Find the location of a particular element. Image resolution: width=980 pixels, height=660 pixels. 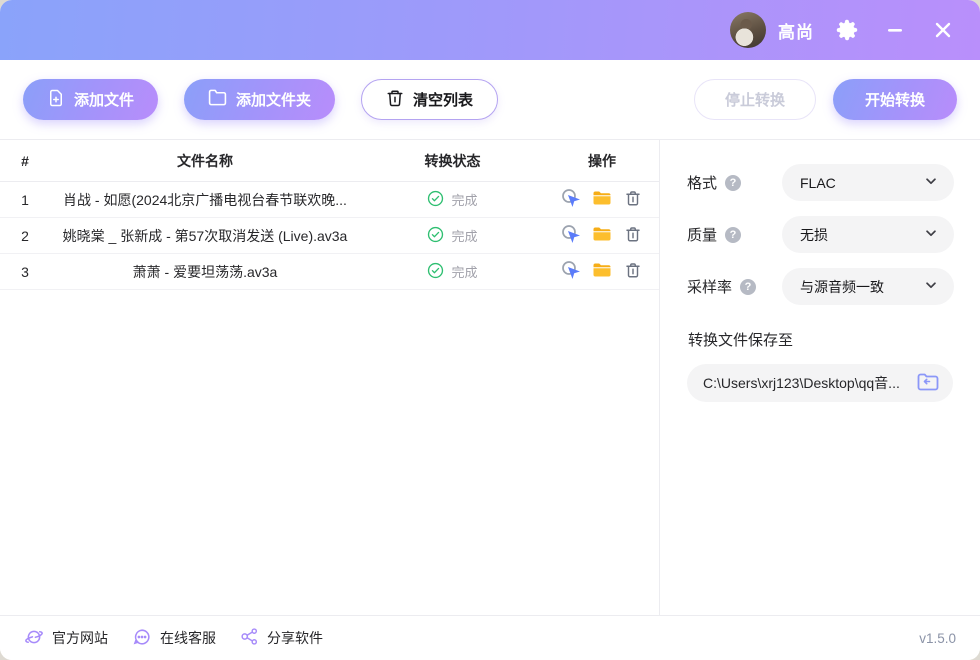

footer: 官方网站 在线客服 分享软件 v1.5.0 is located at coordinates (490, 637).